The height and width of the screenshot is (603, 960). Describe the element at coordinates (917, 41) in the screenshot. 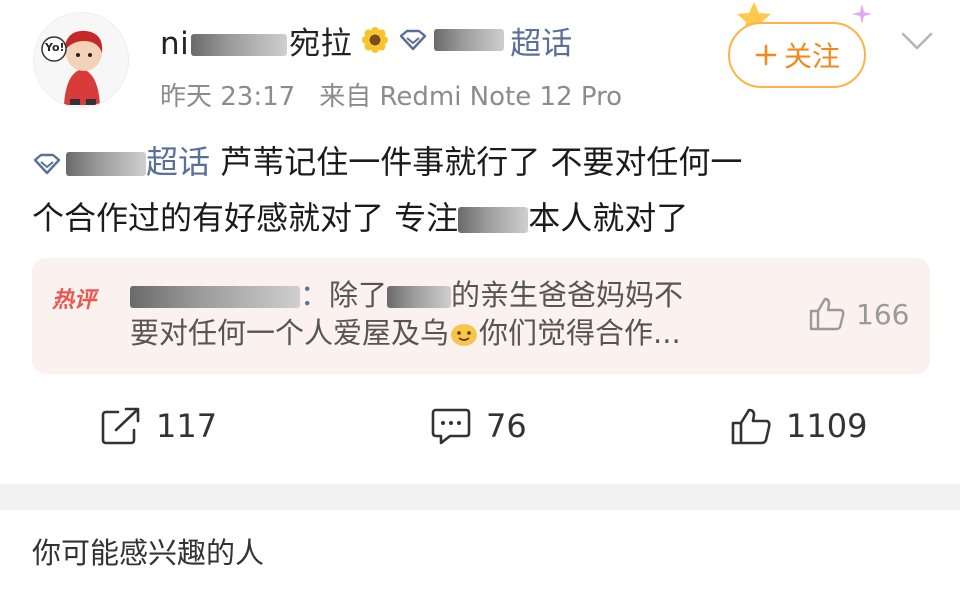

I see `chevron-down-icon` at that location.